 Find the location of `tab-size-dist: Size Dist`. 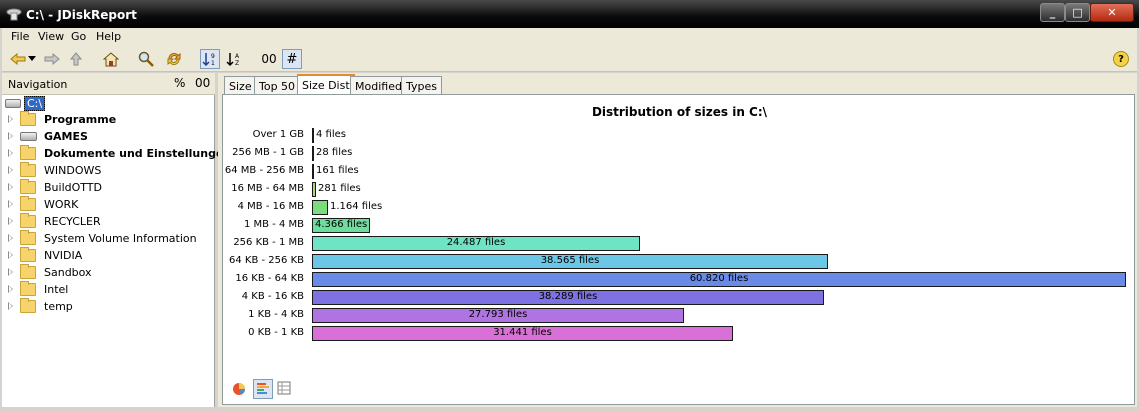

tab-size-dist: Size Dist is located at coordinates (326, 84).